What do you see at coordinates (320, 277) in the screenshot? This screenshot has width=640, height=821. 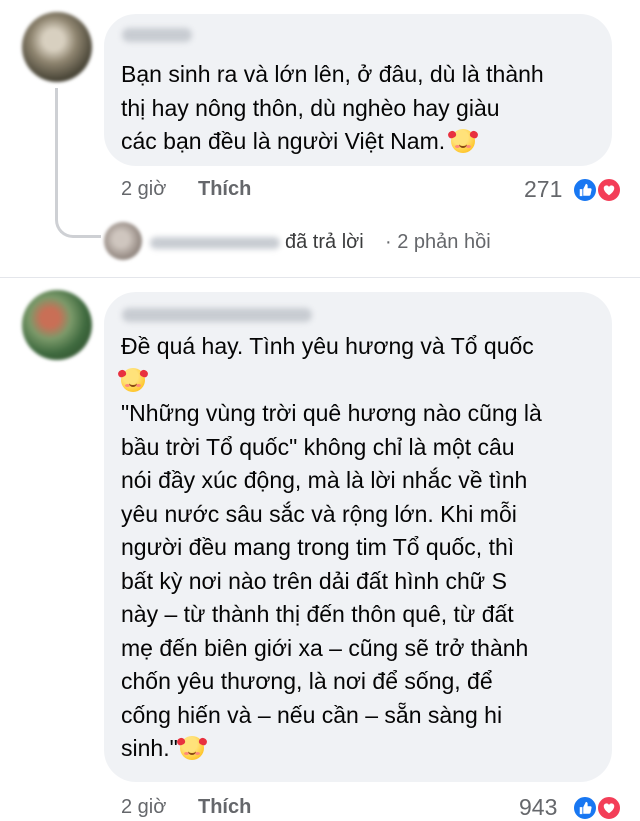 I see `comment-divider` at bounding box center [320, 277].